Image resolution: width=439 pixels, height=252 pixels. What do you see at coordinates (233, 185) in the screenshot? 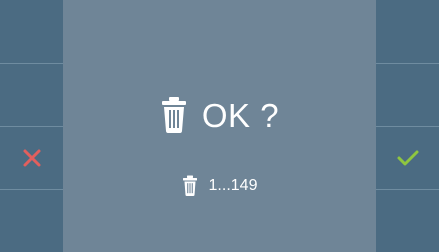
I see `delete-range-text: 1...149` at bounding box center [233, 185].